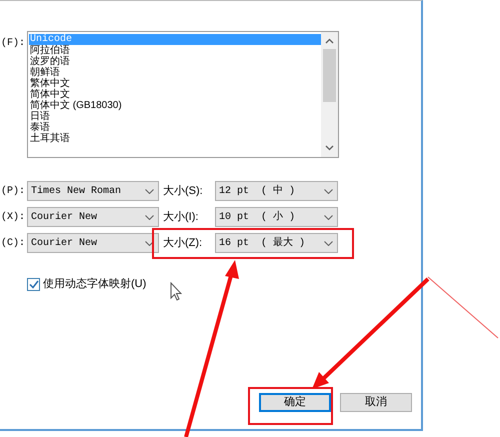 The width and height of the screenshot is (500, 437). Describe the element at coordinates (13, 191) in the screenshot. I see `font-label: (P):` at that location.